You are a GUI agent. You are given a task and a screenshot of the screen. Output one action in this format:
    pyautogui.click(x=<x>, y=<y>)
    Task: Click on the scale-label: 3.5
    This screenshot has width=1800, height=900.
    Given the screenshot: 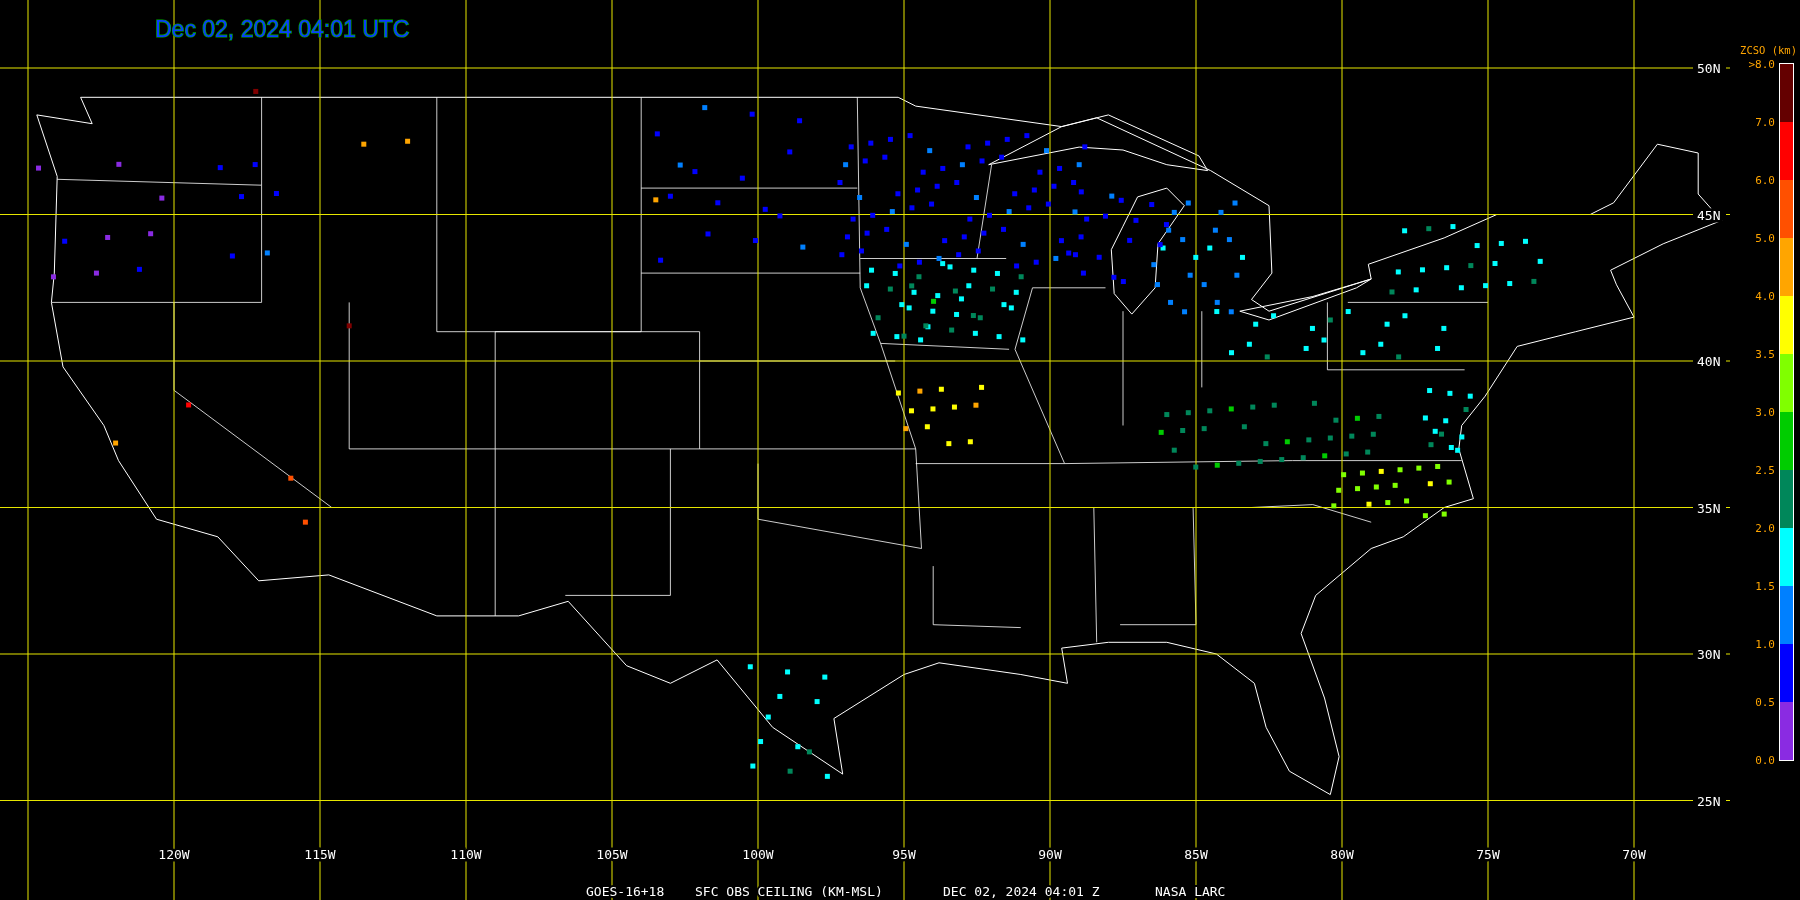 What is the action you would take?
    pyautogui.click(x=1765, y=354)
    